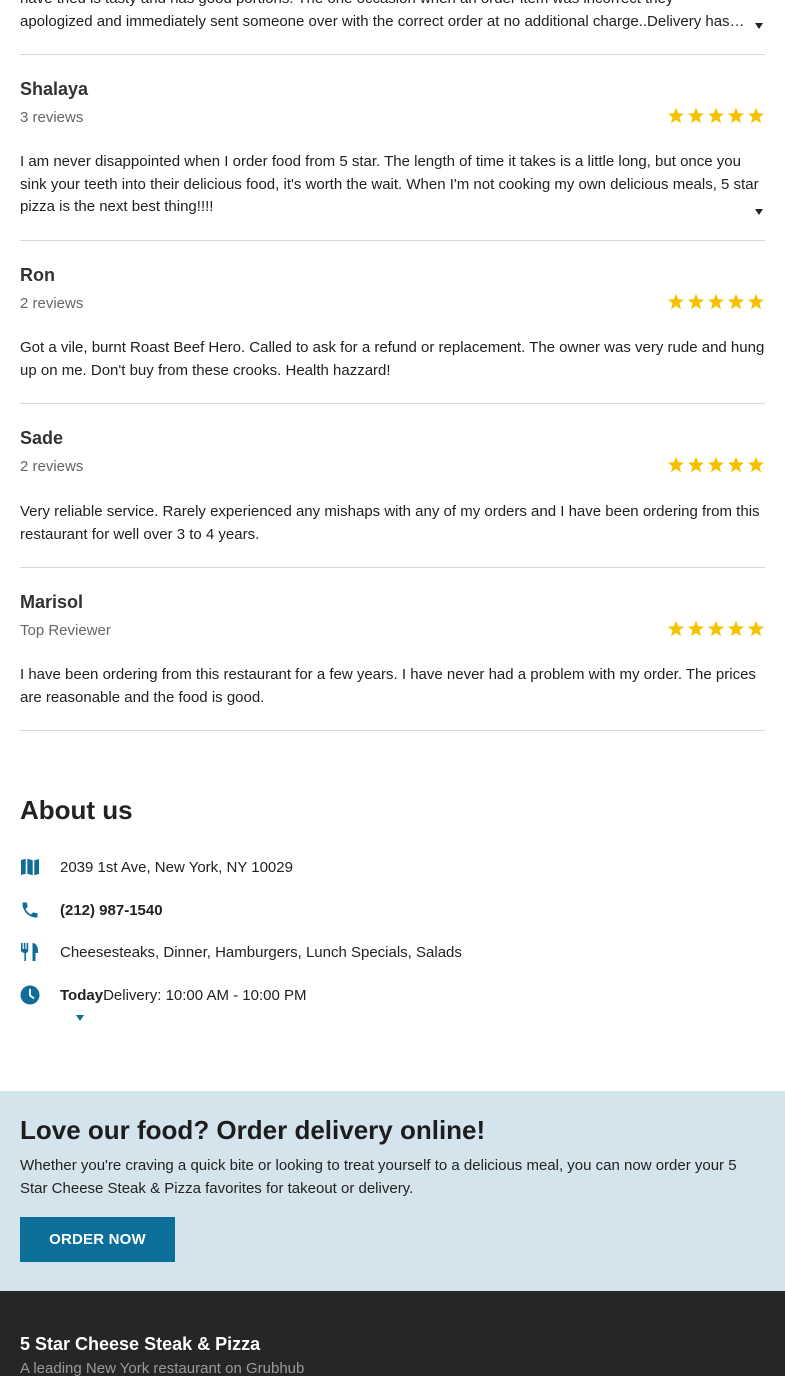  Describe the element at coordinates (29, 952) in the screenshot. I see `utensils-icon` at that location.